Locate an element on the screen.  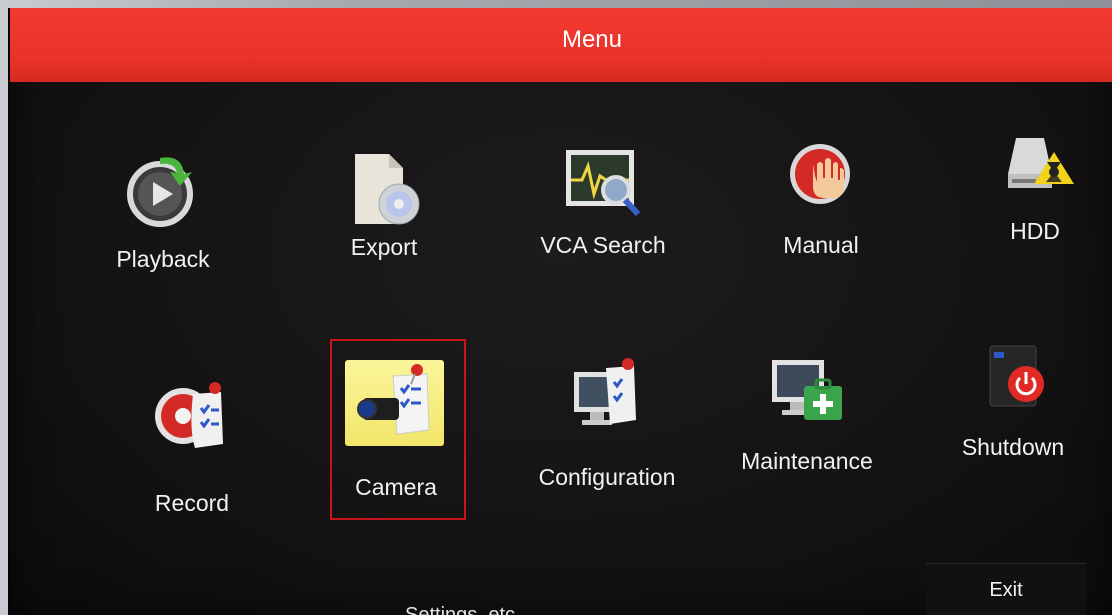
camera-icon is located at coordinates (396, 401).